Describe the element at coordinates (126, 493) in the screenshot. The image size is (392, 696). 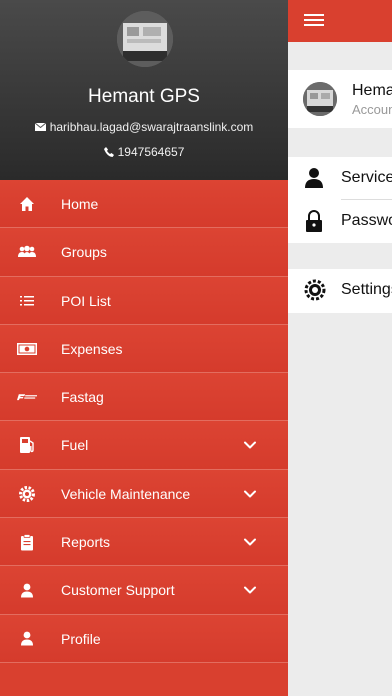
I see `menu-label: Vehicle Maintenance` at that location.